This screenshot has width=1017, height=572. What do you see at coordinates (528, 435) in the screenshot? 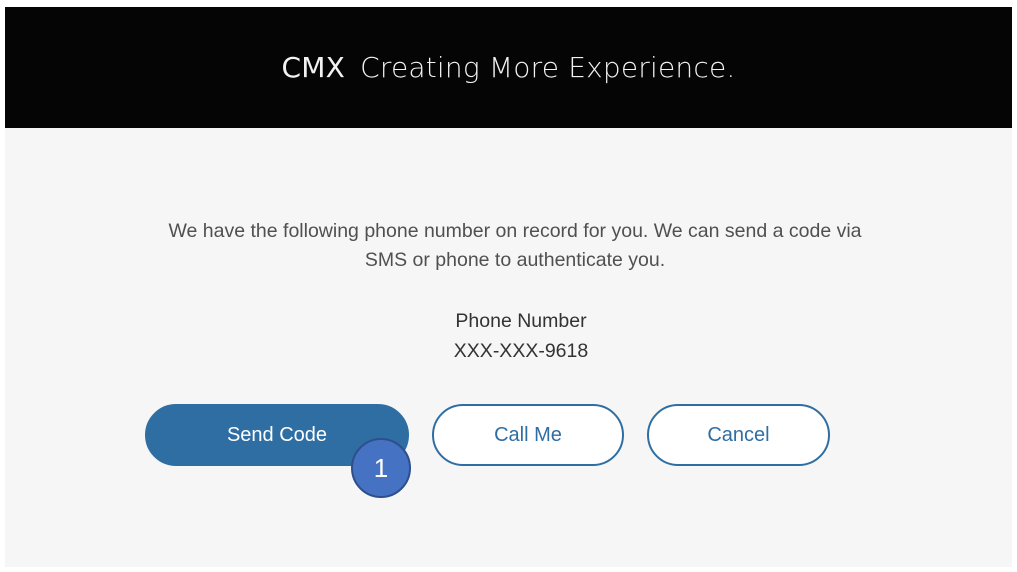
I see `call-me-button: Call Me` at bounding box center [528, 435].